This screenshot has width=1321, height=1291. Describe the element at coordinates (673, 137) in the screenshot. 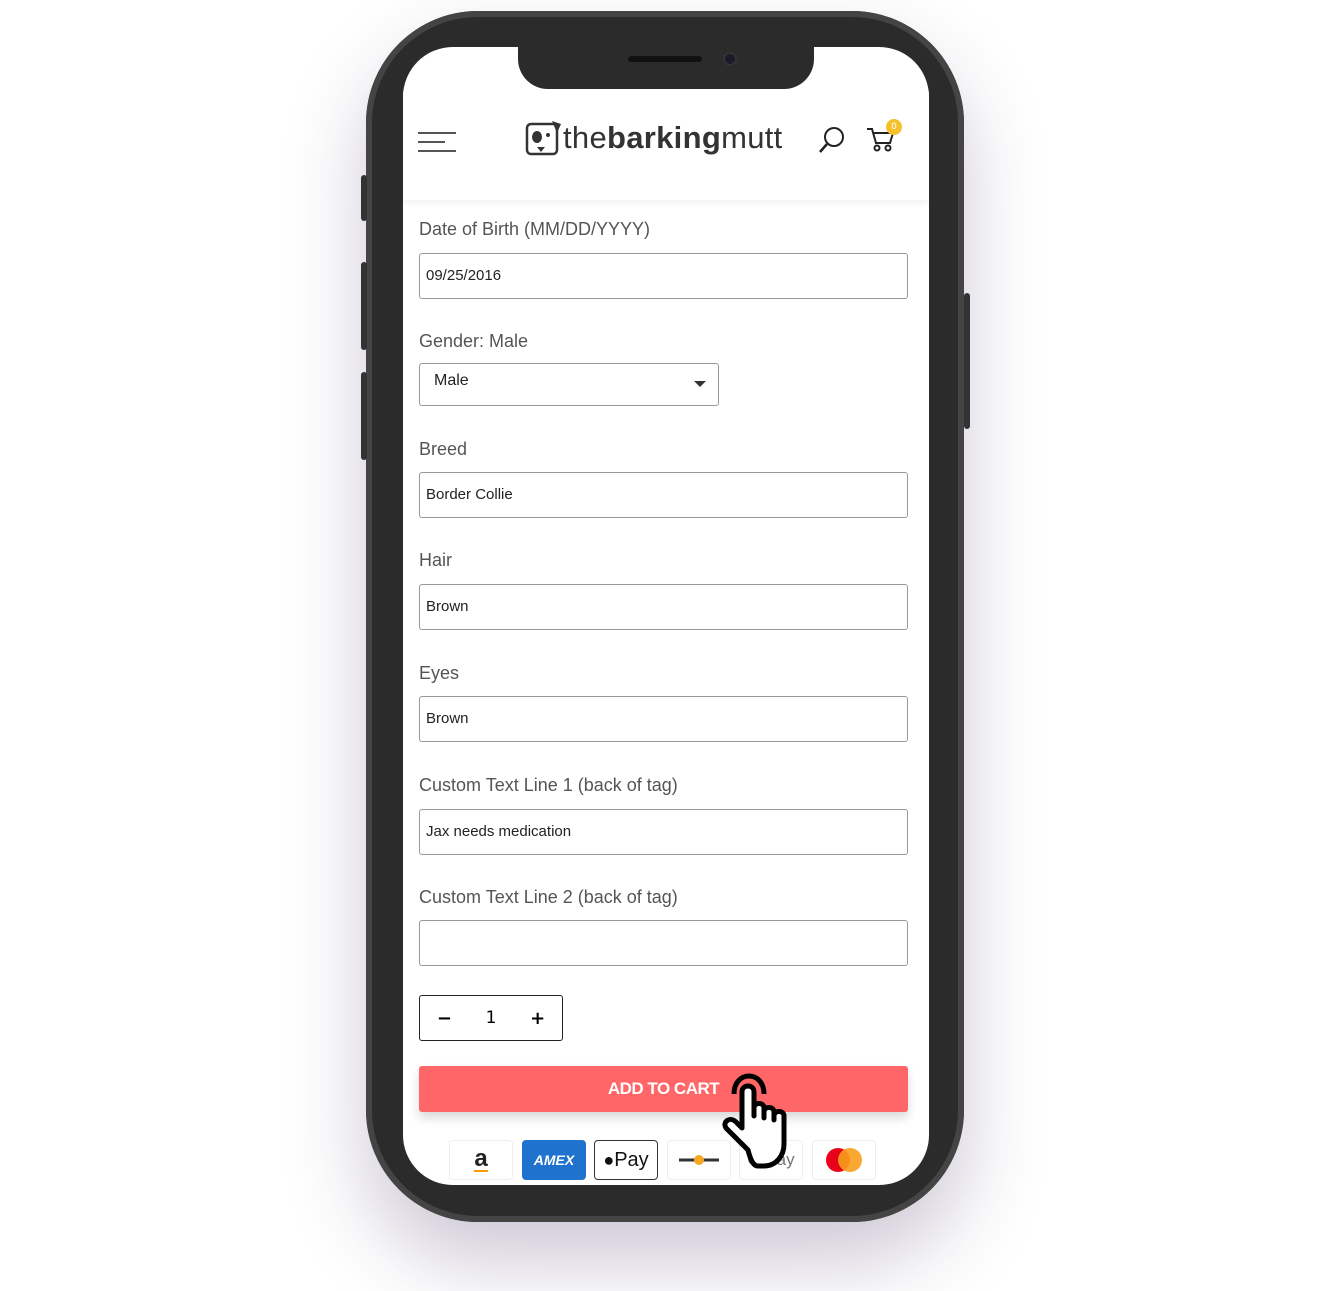

I see `logo-text: thebarkingmutt` at that location.